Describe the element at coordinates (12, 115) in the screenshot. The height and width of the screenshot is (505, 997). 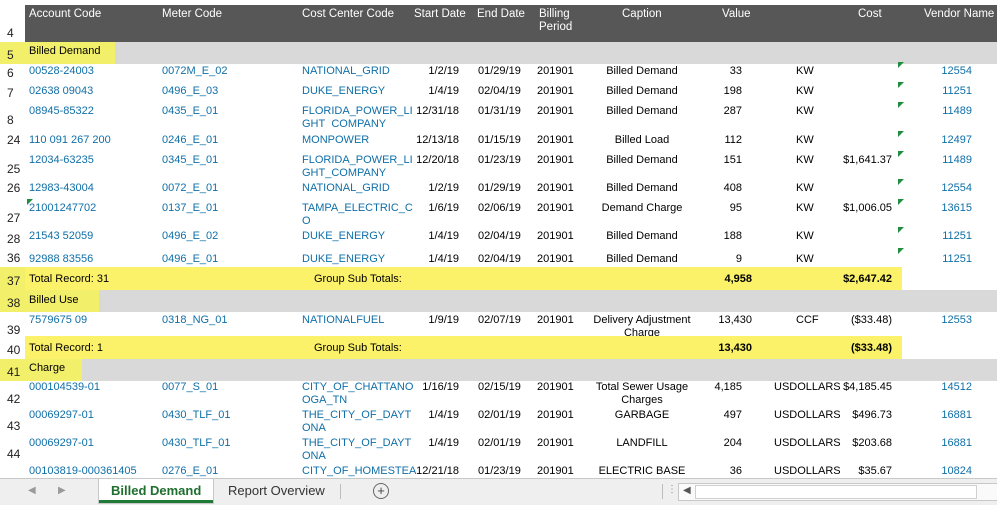
I see `row-header-8: 8` at that location.